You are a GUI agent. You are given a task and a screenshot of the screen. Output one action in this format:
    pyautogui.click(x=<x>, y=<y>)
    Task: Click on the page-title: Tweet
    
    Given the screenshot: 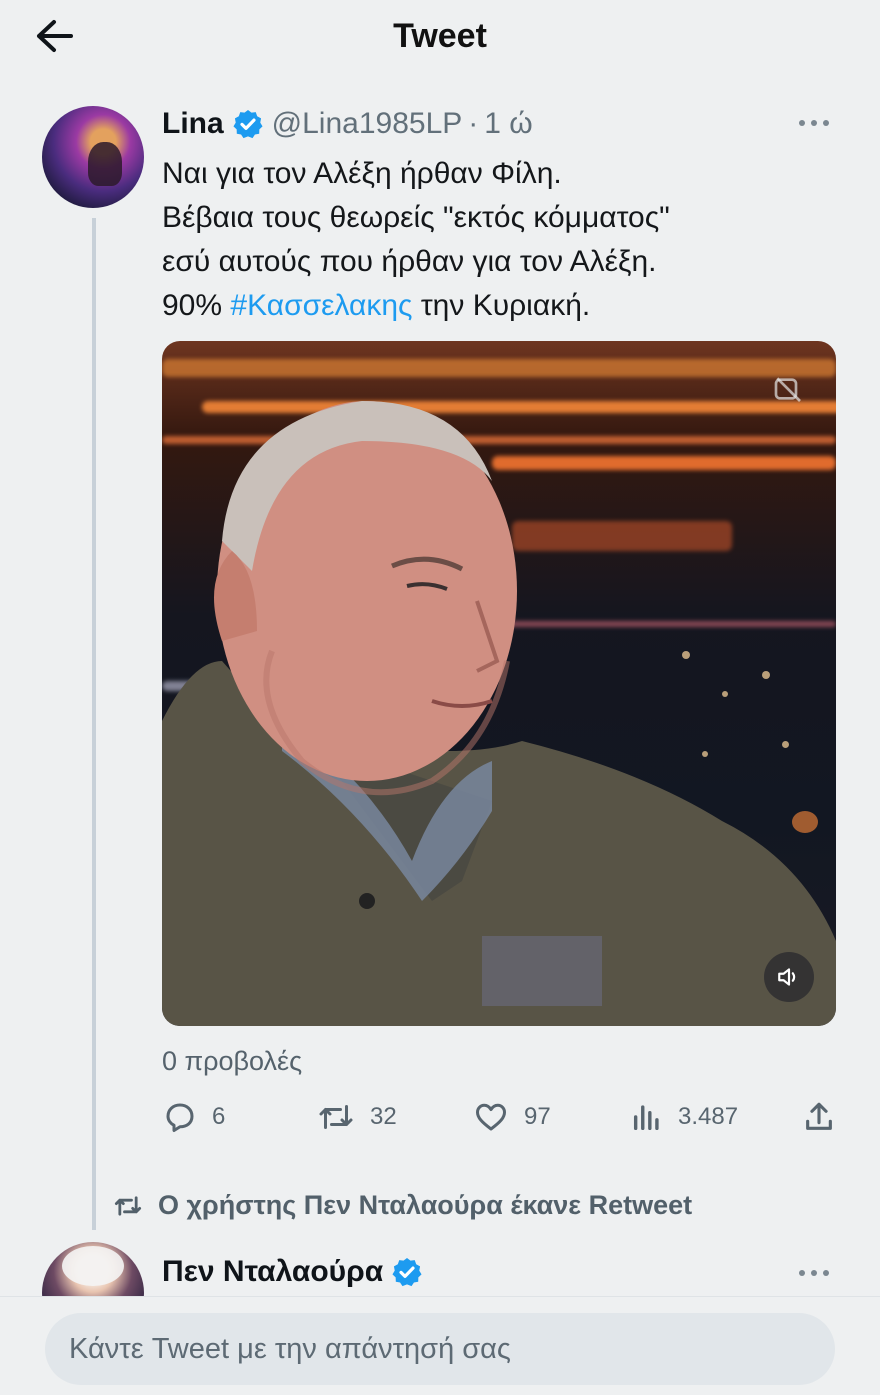 What is the action you would take?
    pyautogui.click(x=440, y=36)
    